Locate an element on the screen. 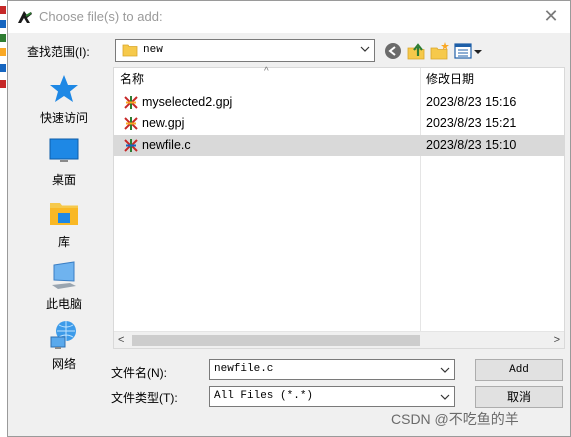 This screenshot has width=571, height=437. view-menu-icon is located at coordinates (468, 51).